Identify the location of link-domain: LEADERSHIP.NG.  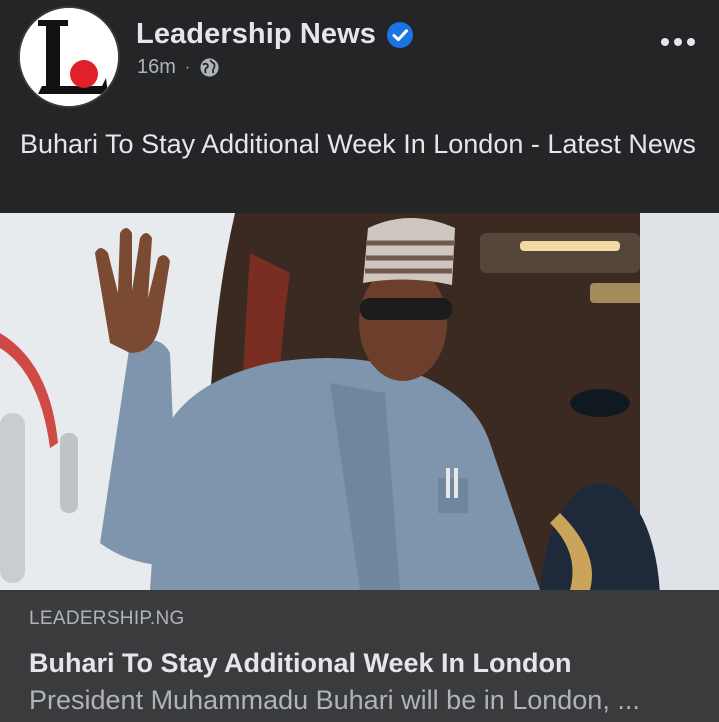
(107, 618).